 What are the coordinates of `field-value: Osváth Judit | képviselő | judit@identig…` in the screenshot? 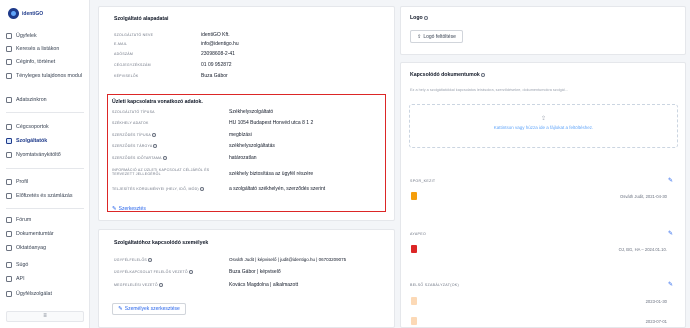 It's located at (288, 259).